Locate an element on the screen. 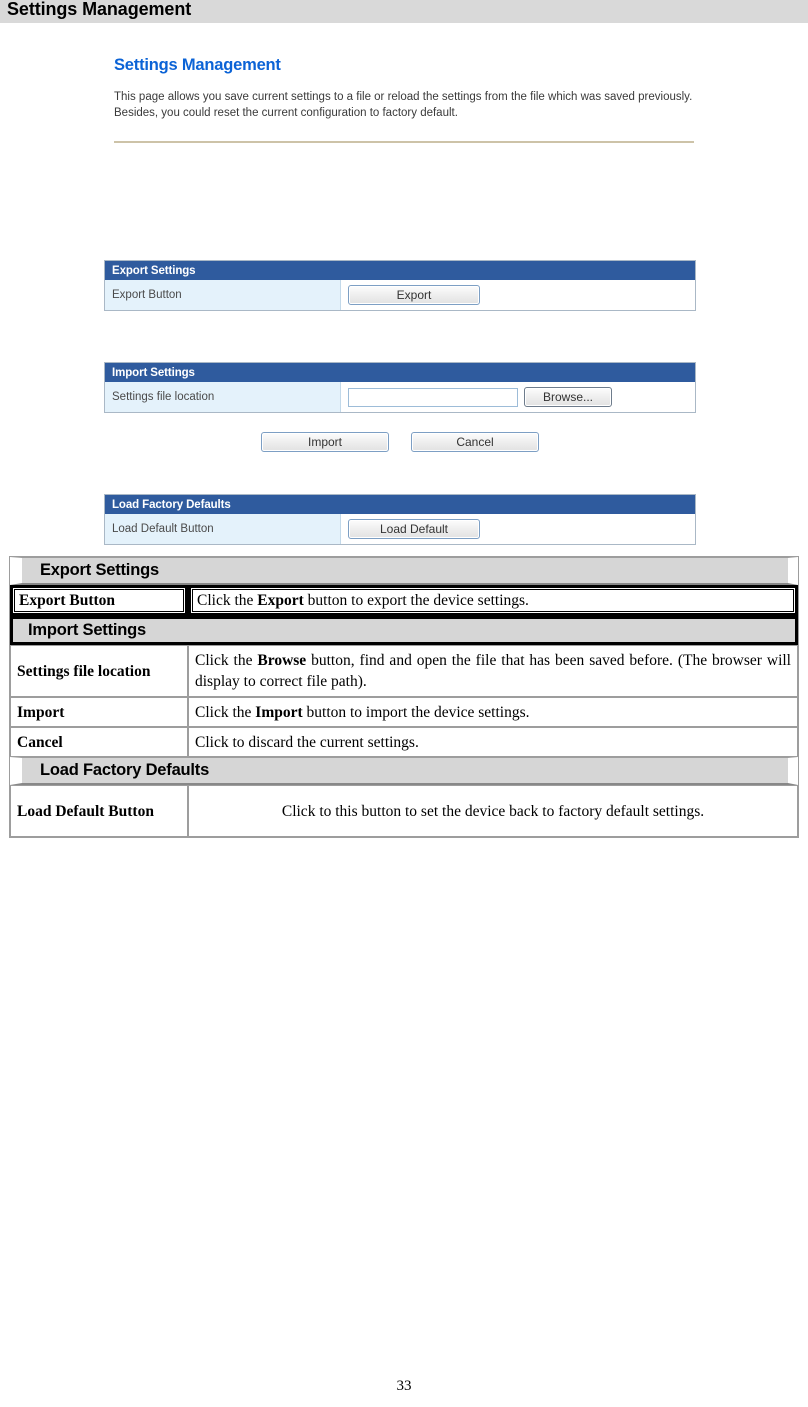 This screenshot has width=808, height=1407. value-bold: Browse is located at coordinates (282, 660).